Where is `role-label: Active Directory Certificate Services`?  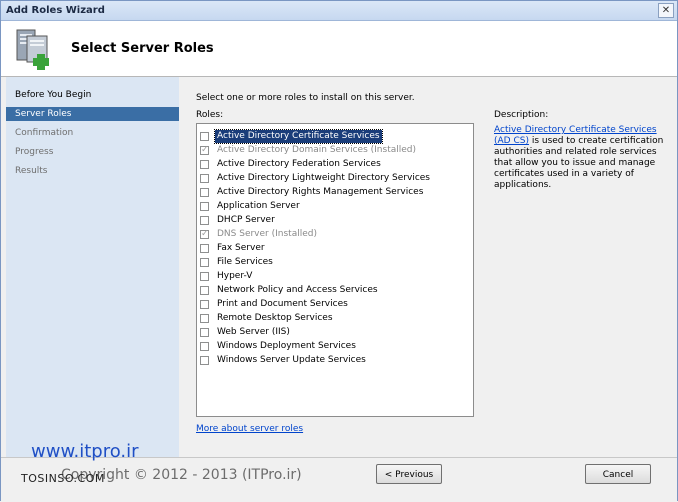
role-label: Active Directory Certificate Services is located at coordinates (298, 136).